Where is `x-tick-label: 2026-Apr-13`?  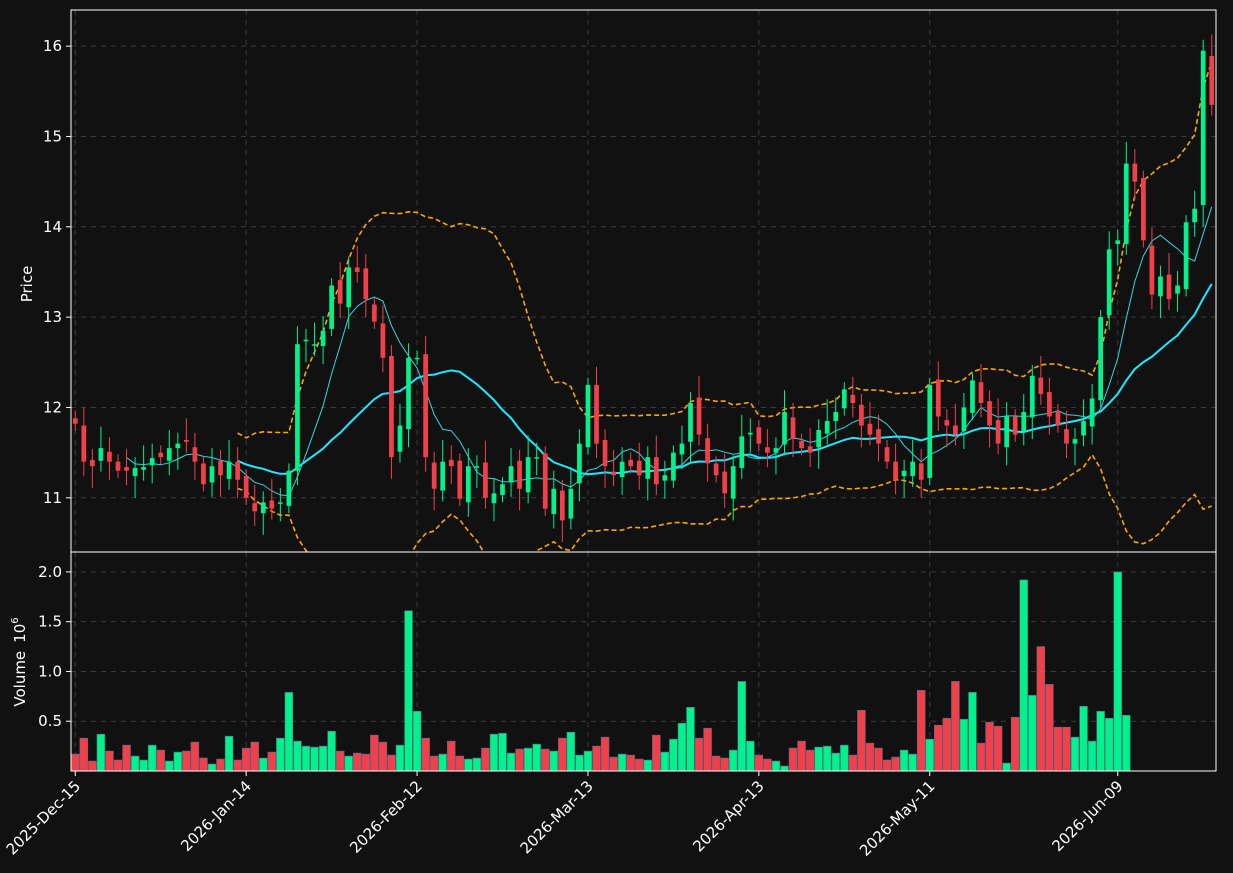 x-tick-label: 2026-Apr-13 is located at coordinates (728, 816).